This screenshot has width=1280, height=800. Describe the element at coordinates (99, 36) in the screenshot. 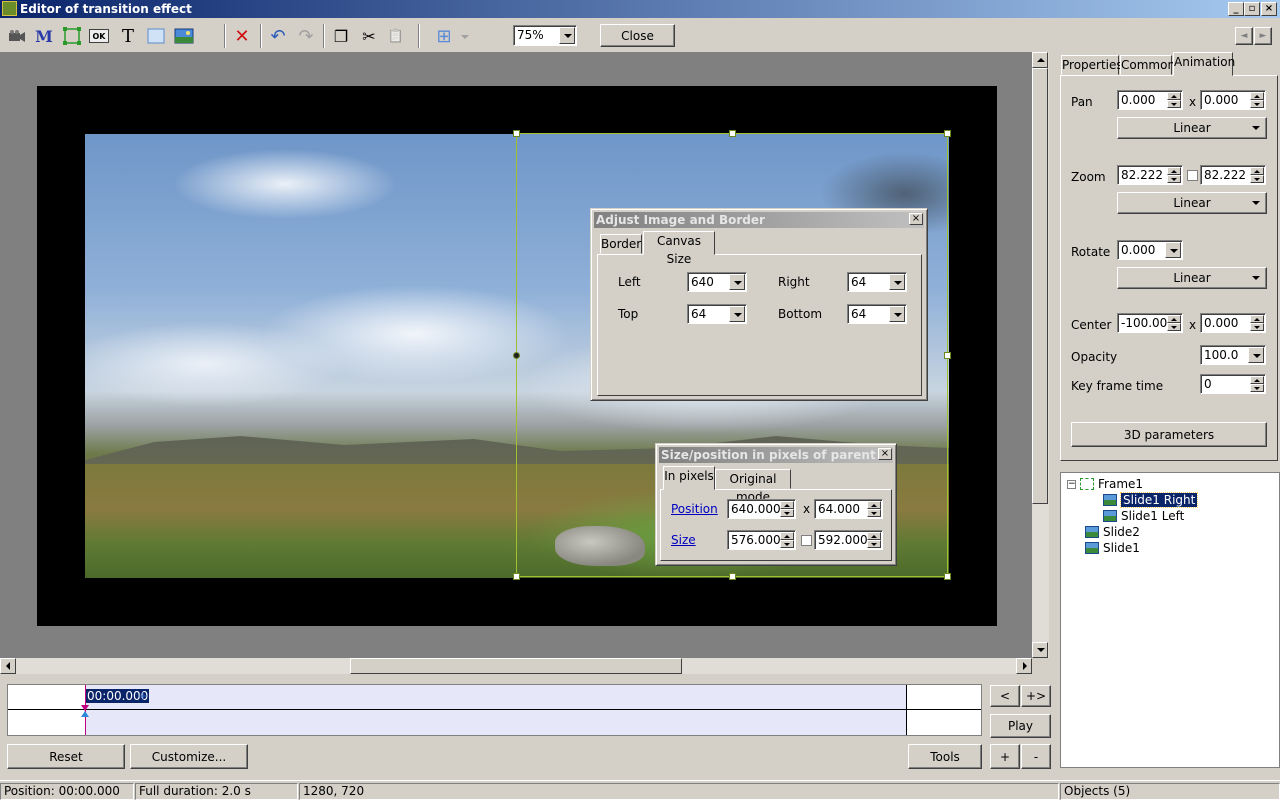

I see `button-object-icon: OK` at that location.